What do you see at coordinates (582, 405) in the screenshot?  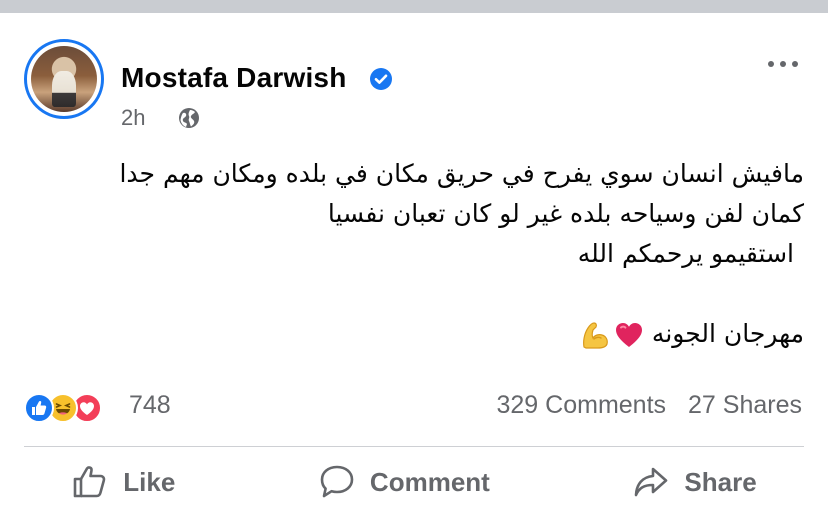 I see `comments-count: 329 Comments` at bounding box center [582, 405].